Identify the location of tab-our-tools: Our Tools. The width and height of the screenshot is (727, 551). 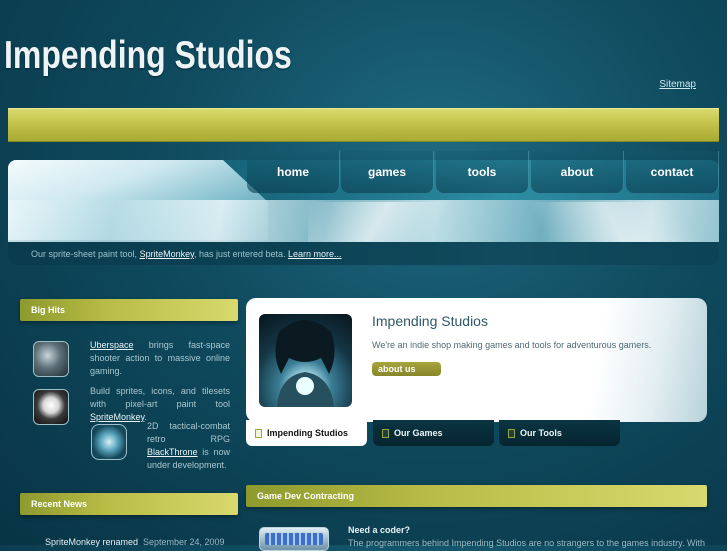
(559, 433).